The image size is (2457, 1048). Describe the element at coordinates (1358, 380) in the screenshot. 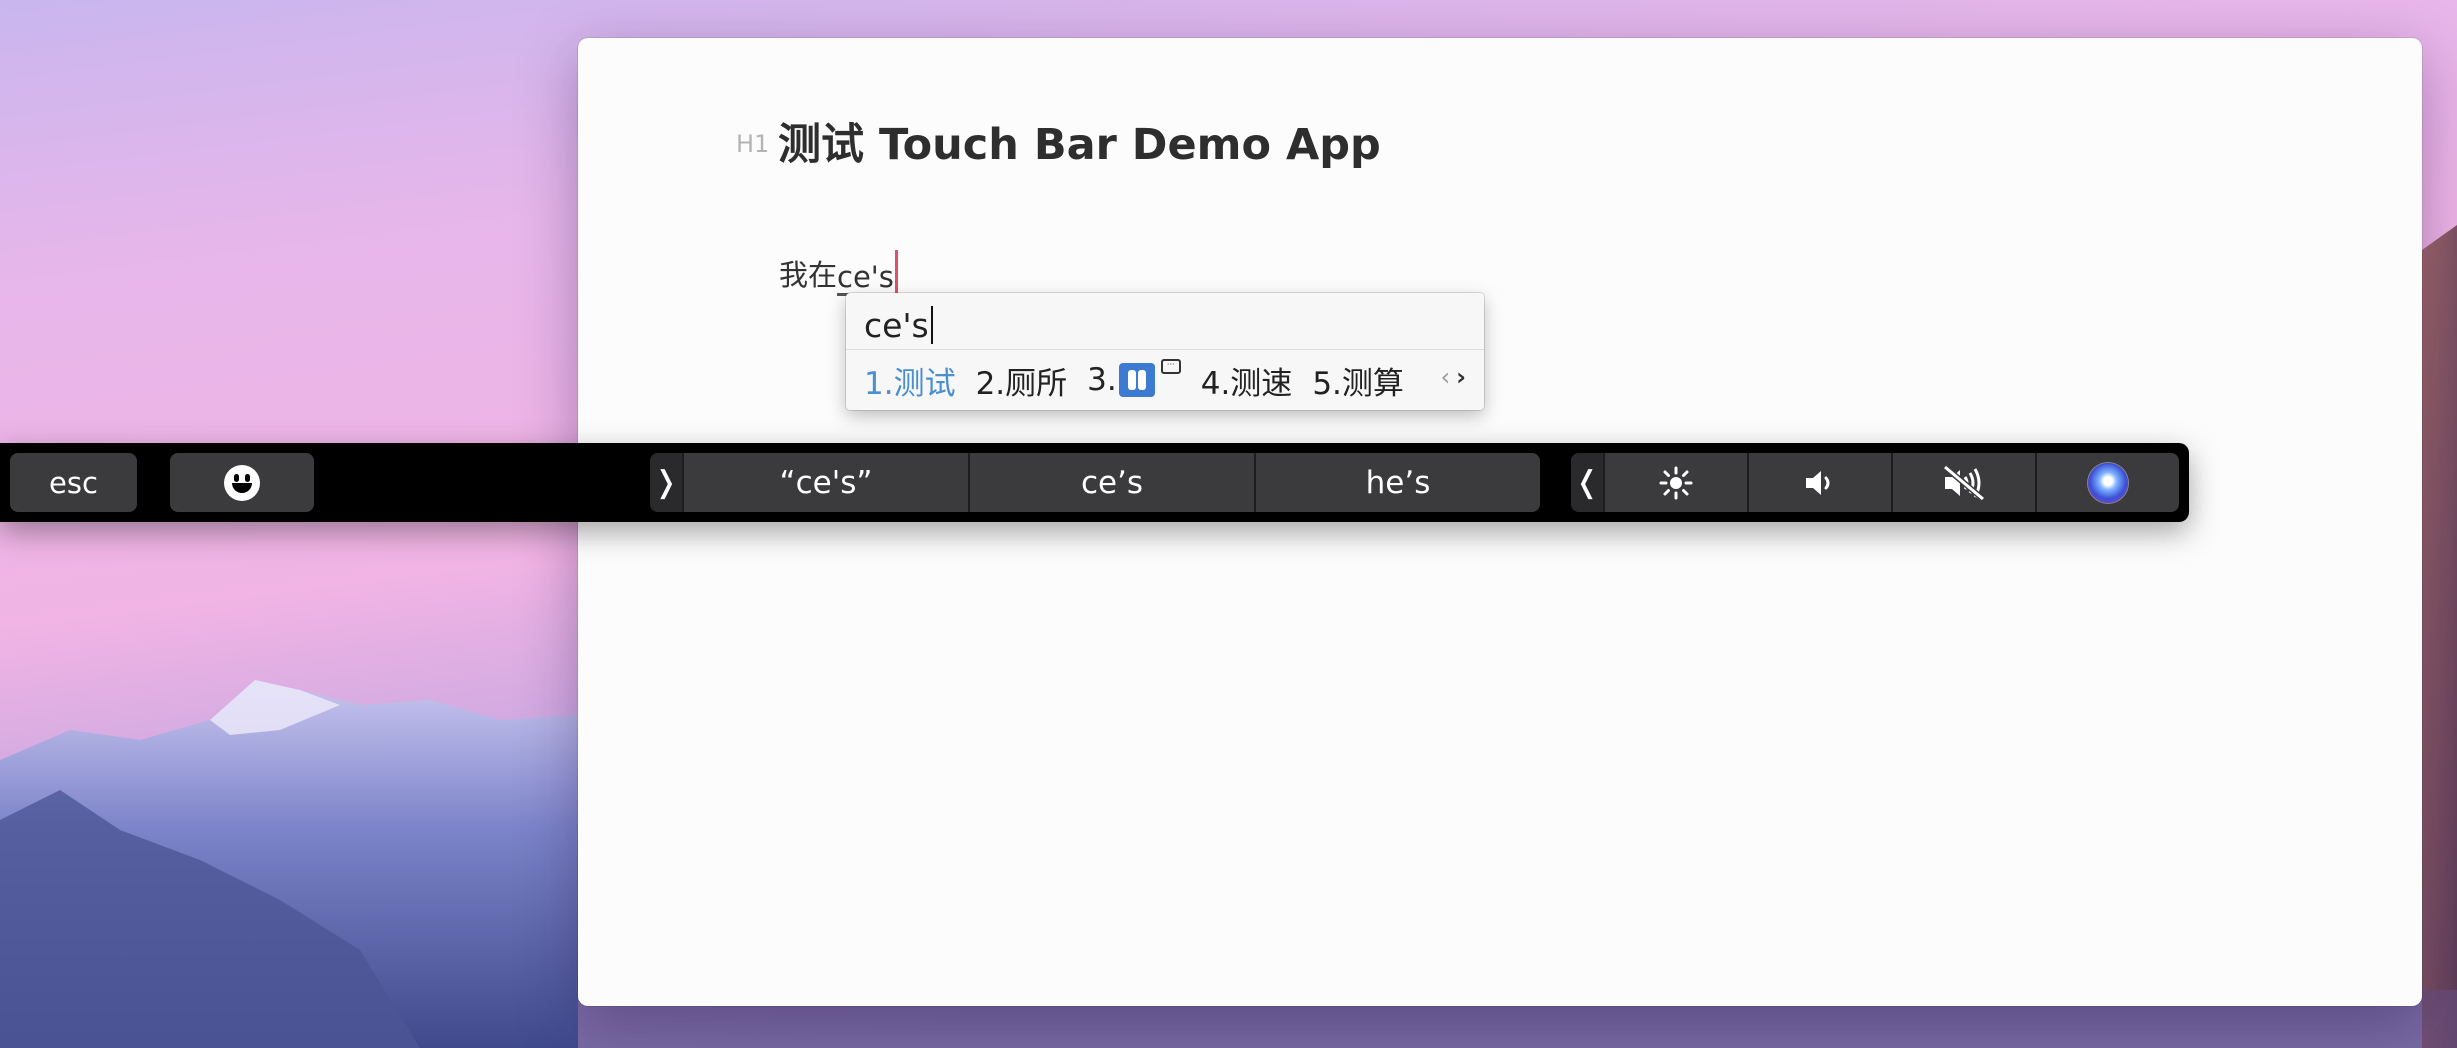

I see `ime-candidate-5: 5.测算` at that location.